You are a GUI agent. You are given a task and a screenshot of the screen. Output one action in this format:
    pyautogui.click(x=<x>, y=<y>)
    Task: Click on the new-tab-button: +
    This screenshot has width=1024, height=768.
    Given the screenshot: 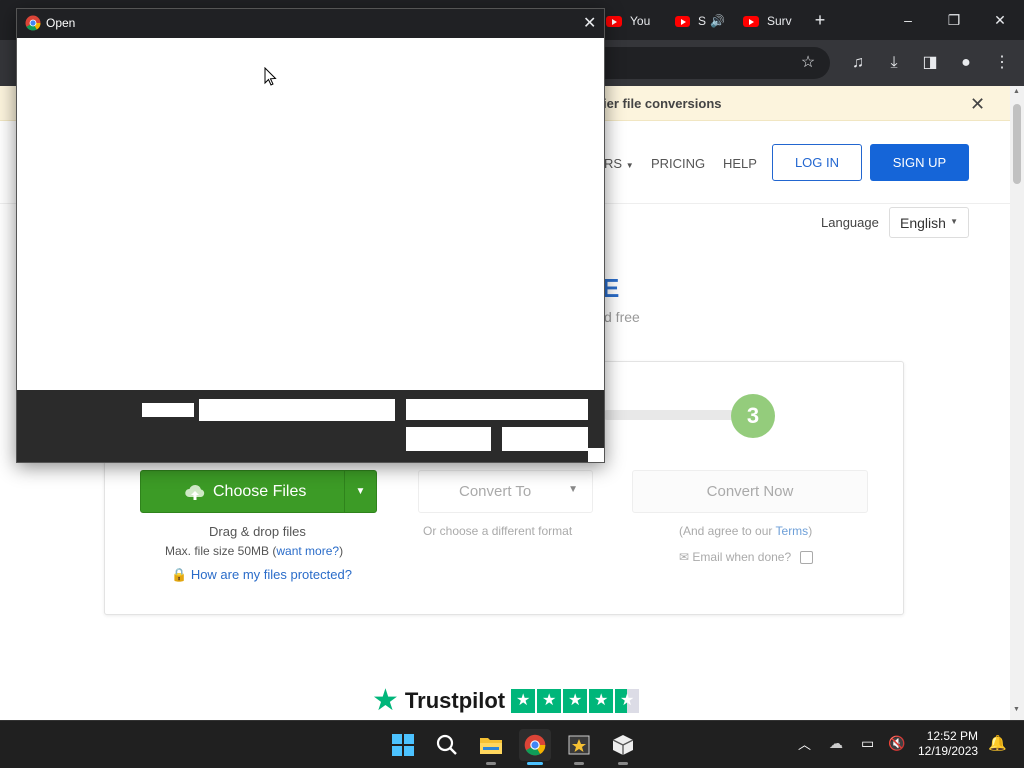 What is the action you would take?
    pyautogui.click(x=820, y=20)
    